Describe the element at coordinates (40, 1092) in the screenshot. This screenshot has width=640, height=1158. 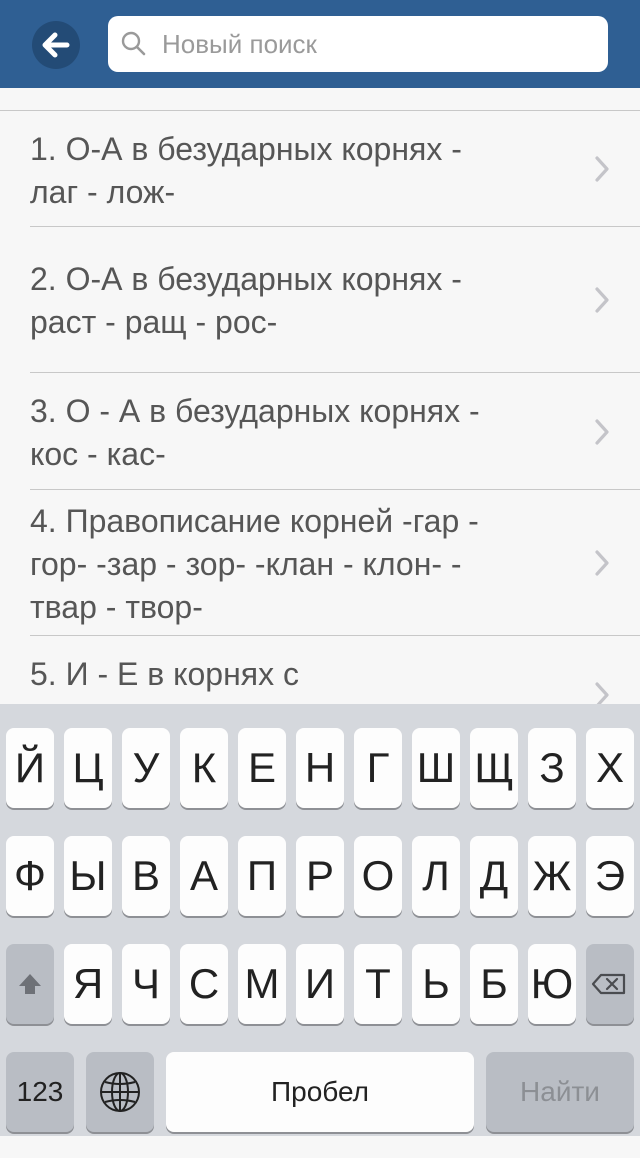
I see `numbers-key: 123` at that location.